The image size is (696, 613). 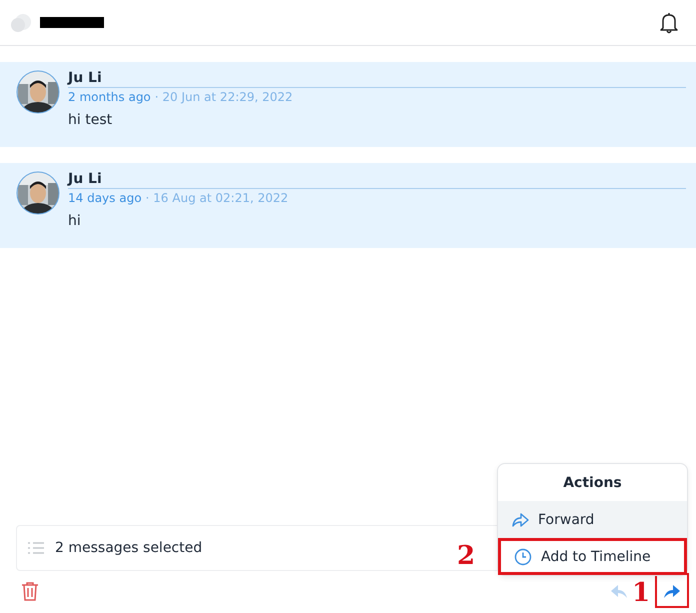 I want to click on message-card: Ju Li 2 months ago · 20 Jun at 22:29, 2022 hi test, so click(x=348, y=104).